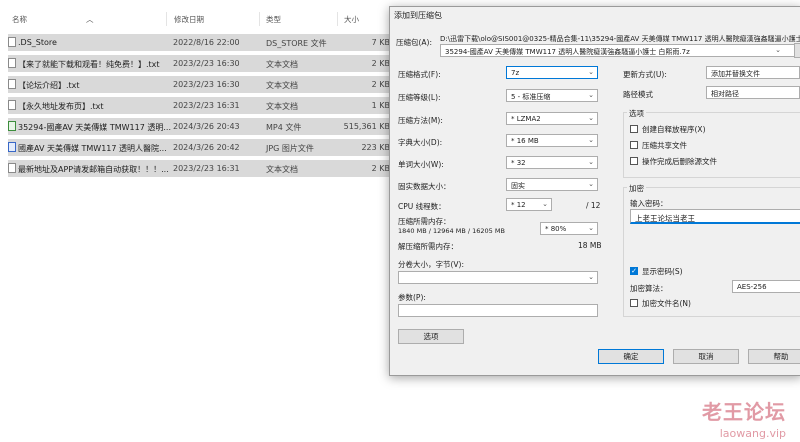 The width and height of the screenshot is (800, 442). Describe the element at coordinates (753, 92) in the screenshot. I see `pathmode-select: 相对路径` at that location.